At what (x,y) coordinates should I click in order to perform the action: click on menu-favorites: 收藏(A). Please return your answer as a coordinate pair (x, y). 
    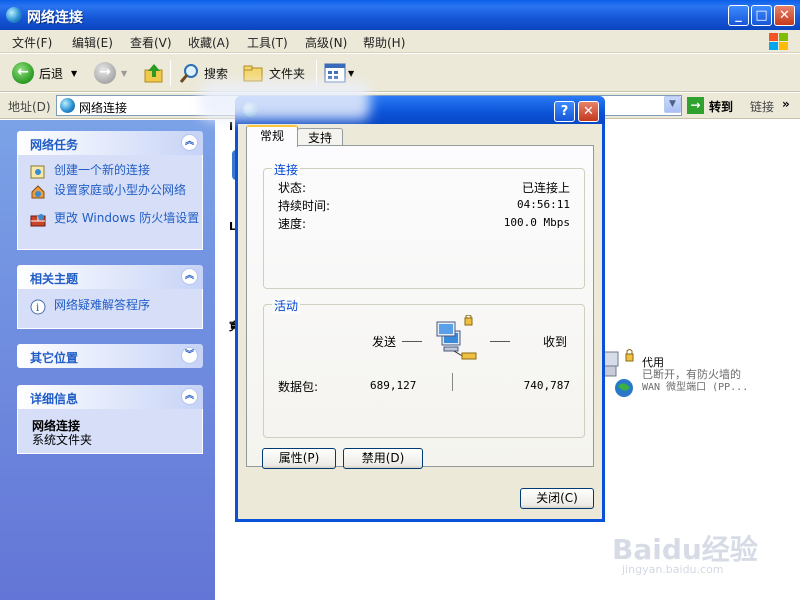
    Looking at the image, I should click on (209, 42).